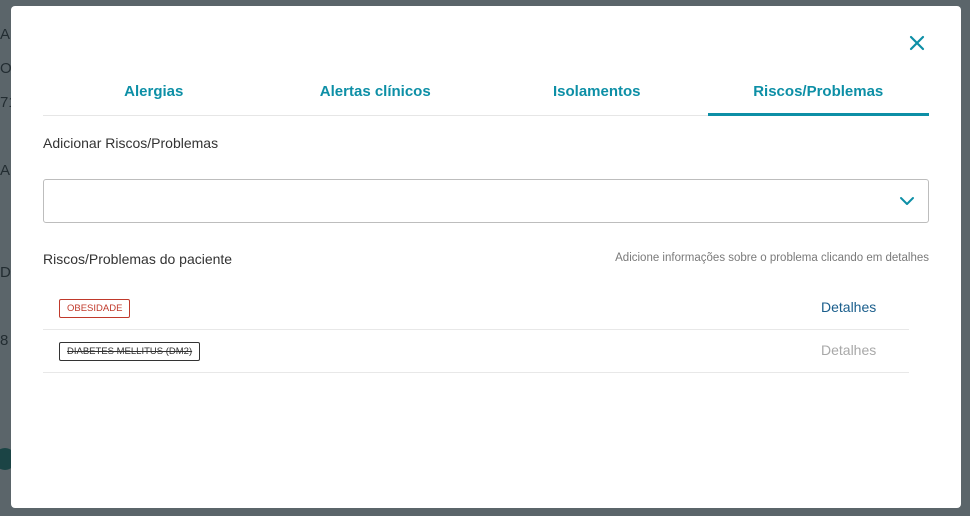 The image size is (970, 516). I want to click on patient-problems-label: Riscos/Problemas do paciente, so click(138, 259).